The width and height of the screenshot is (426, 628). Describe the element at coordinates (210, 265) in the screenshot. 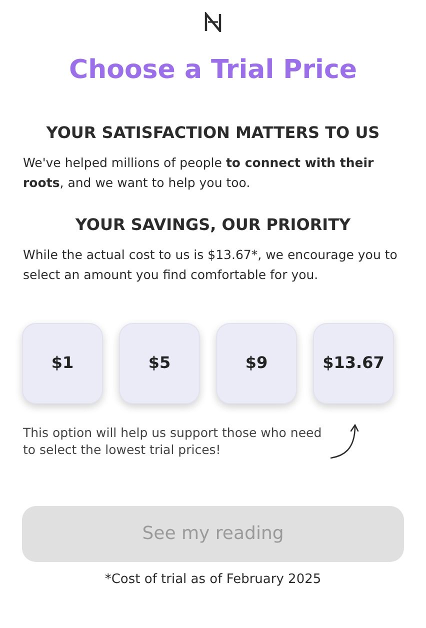

I see `section-text: While the actual cost to us is $13.67*, we encourage you to select an amount you find comfortable for you.` at that location.